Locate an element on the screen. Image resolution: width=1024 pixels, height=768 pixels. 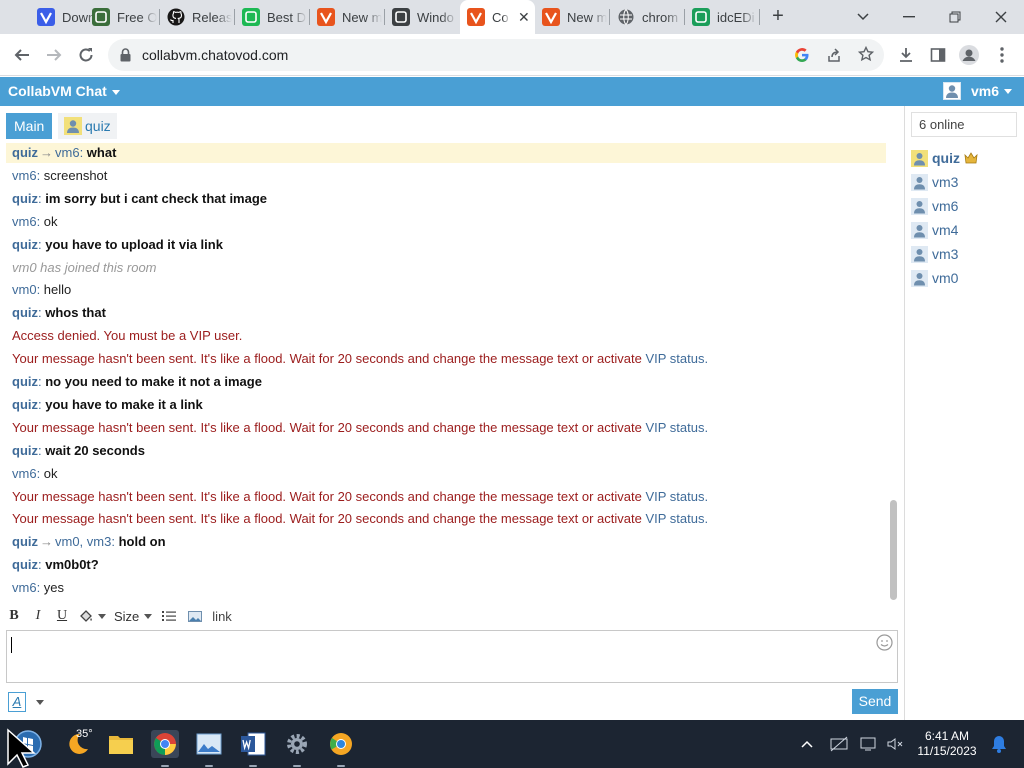
bookmark-star-icon is located at coordinates (866, 54).